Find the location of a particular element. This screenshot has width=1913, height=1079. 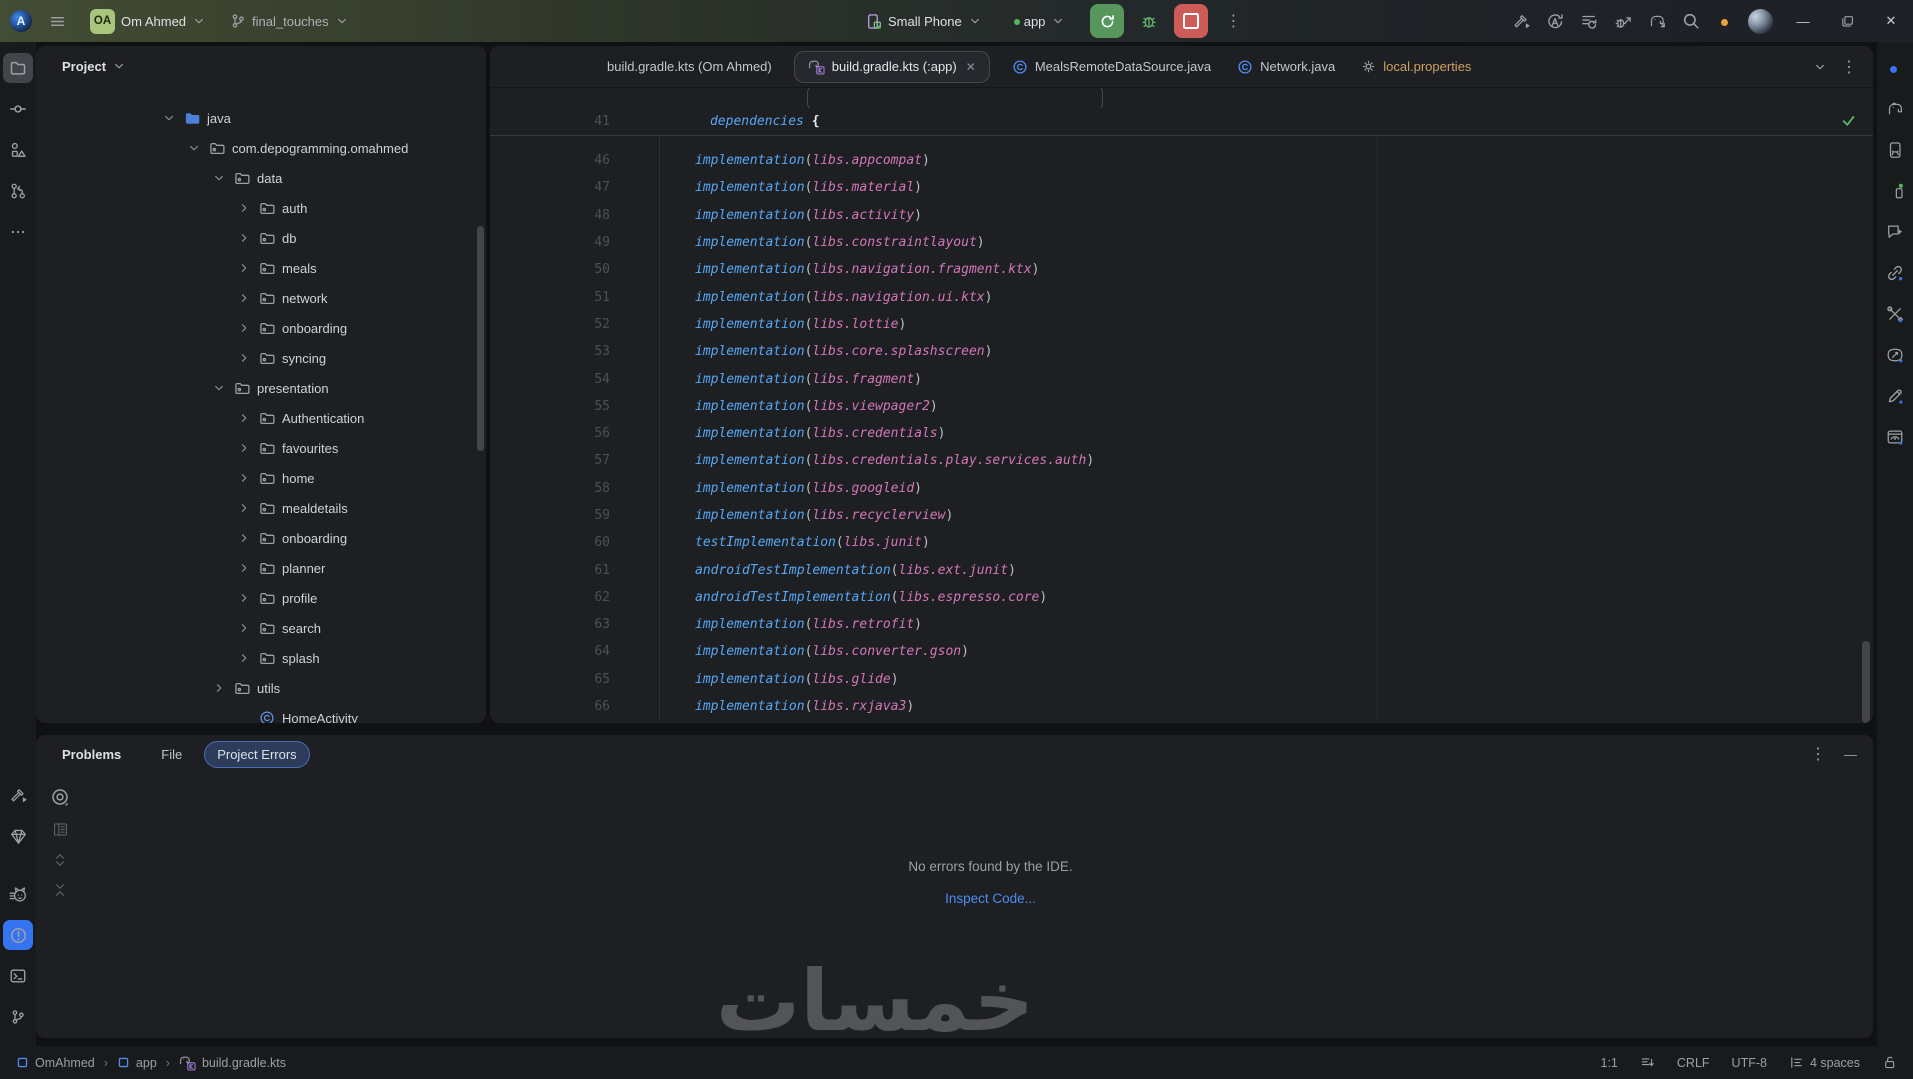

tab-file: File is located at coordinates (171, 754).